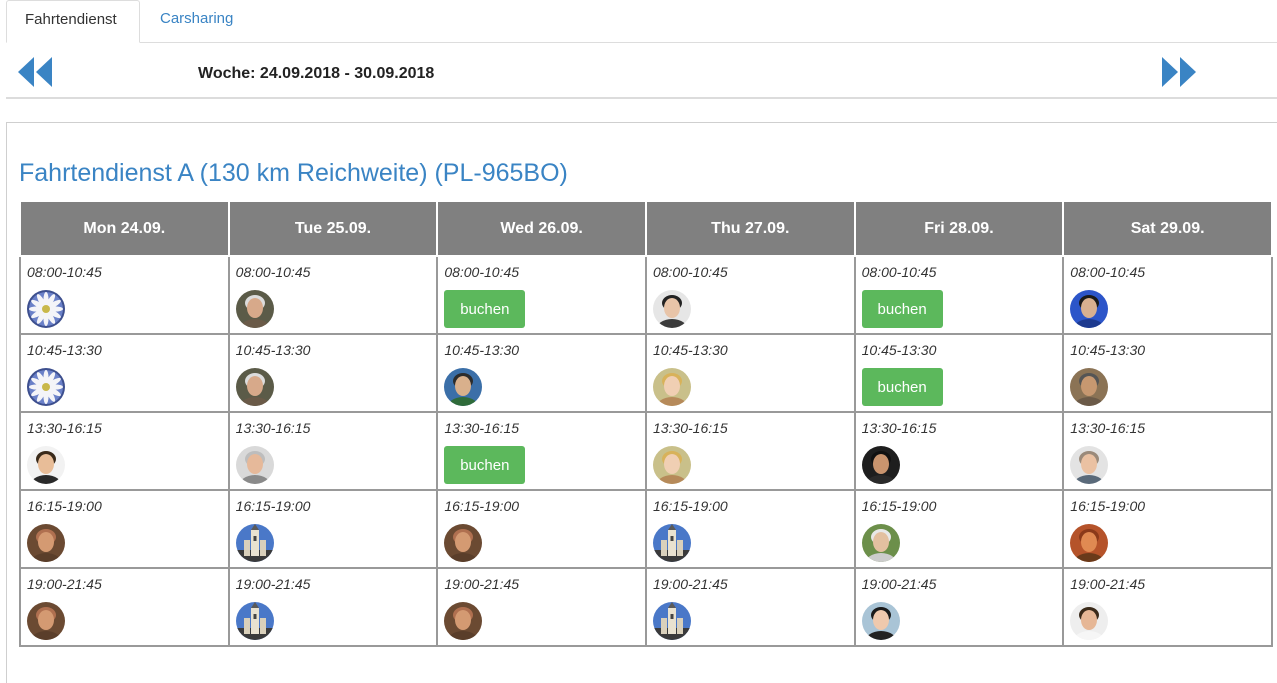 Image resolution: width=1277 pixels, height=683 pixels. What do you see at coordinates (880, 543) in the screenshot?
I see `user-avatar-green-outdoor-icon` at bounding box center [880, 543].